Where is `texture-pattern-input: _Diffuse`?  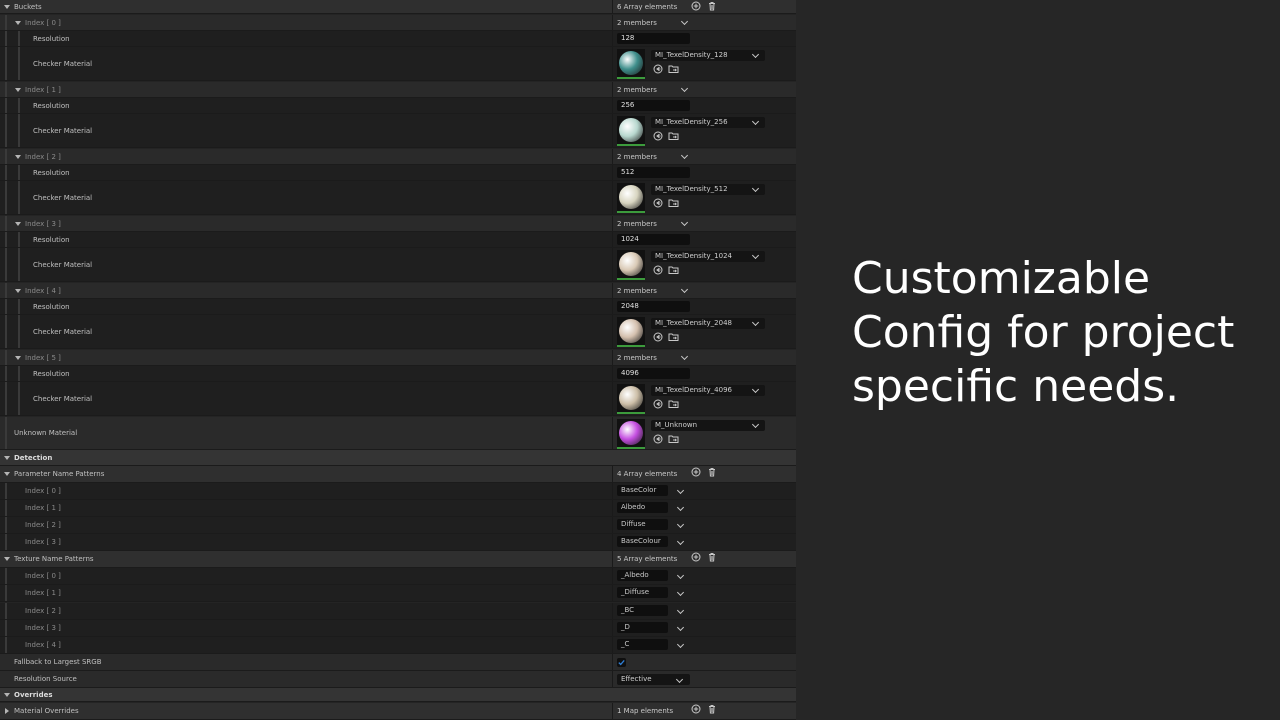
texture-pattern-input: _Diffuse is located at coordinates (642, 592).